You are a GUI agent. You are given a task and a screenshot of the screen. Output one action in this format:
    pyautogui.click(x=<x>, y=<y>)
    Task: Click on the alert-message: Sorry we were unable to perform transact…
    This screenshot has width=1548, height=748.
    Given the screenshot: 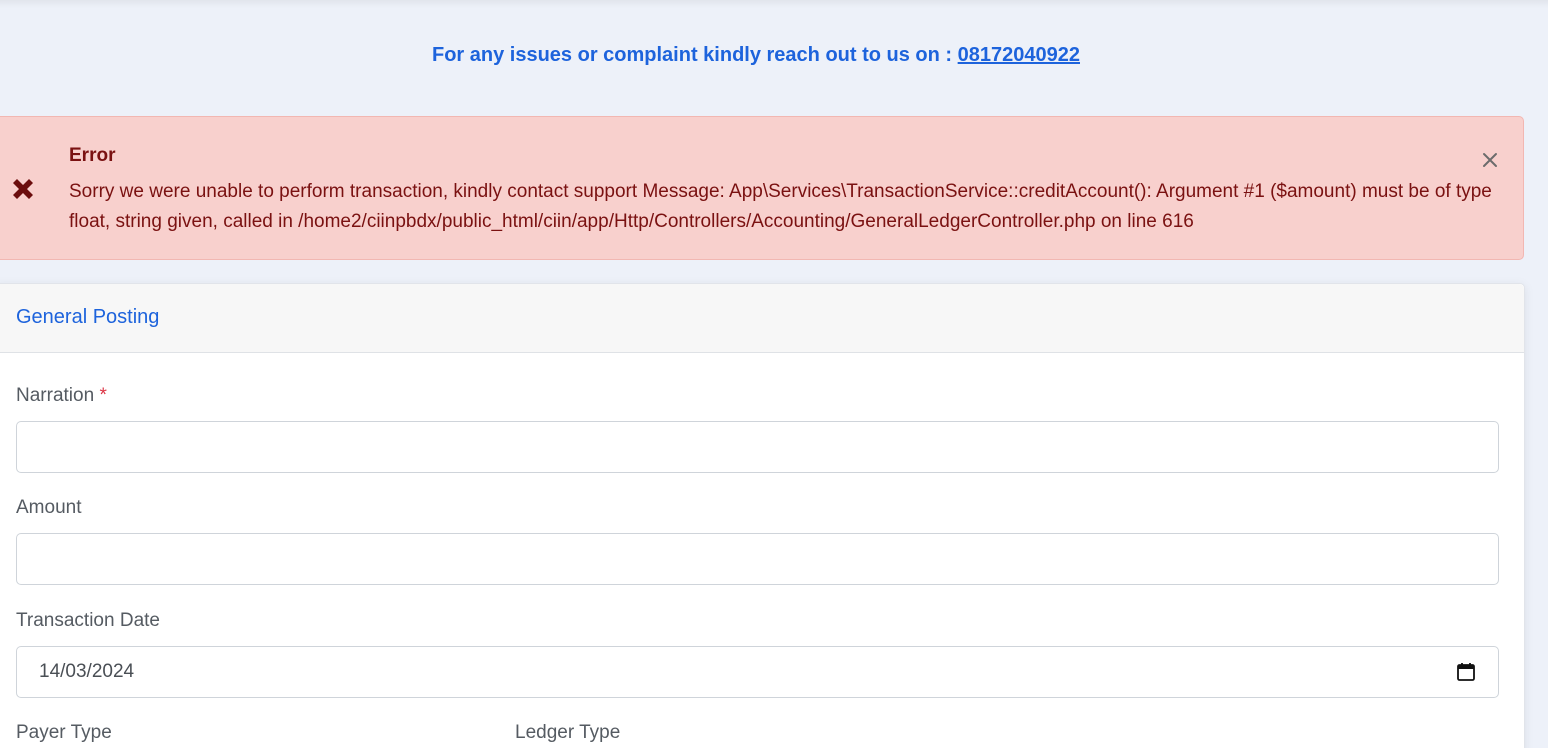 What is the action you would take?
    pyautogui.click(x=780, y=206)
    